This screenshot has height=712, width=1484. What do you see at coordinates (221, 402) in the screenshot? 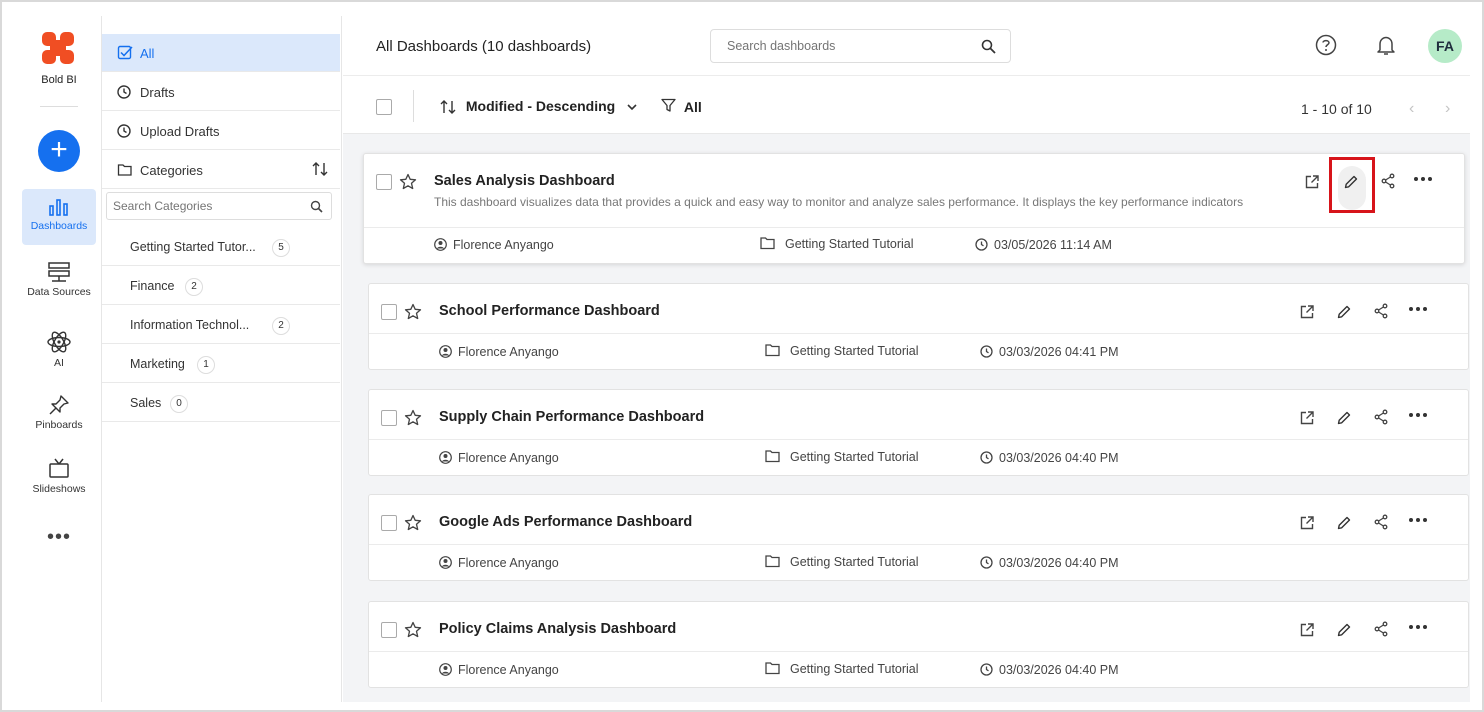
I see `category-item: Sales 0` at bounding box center [221, 402].